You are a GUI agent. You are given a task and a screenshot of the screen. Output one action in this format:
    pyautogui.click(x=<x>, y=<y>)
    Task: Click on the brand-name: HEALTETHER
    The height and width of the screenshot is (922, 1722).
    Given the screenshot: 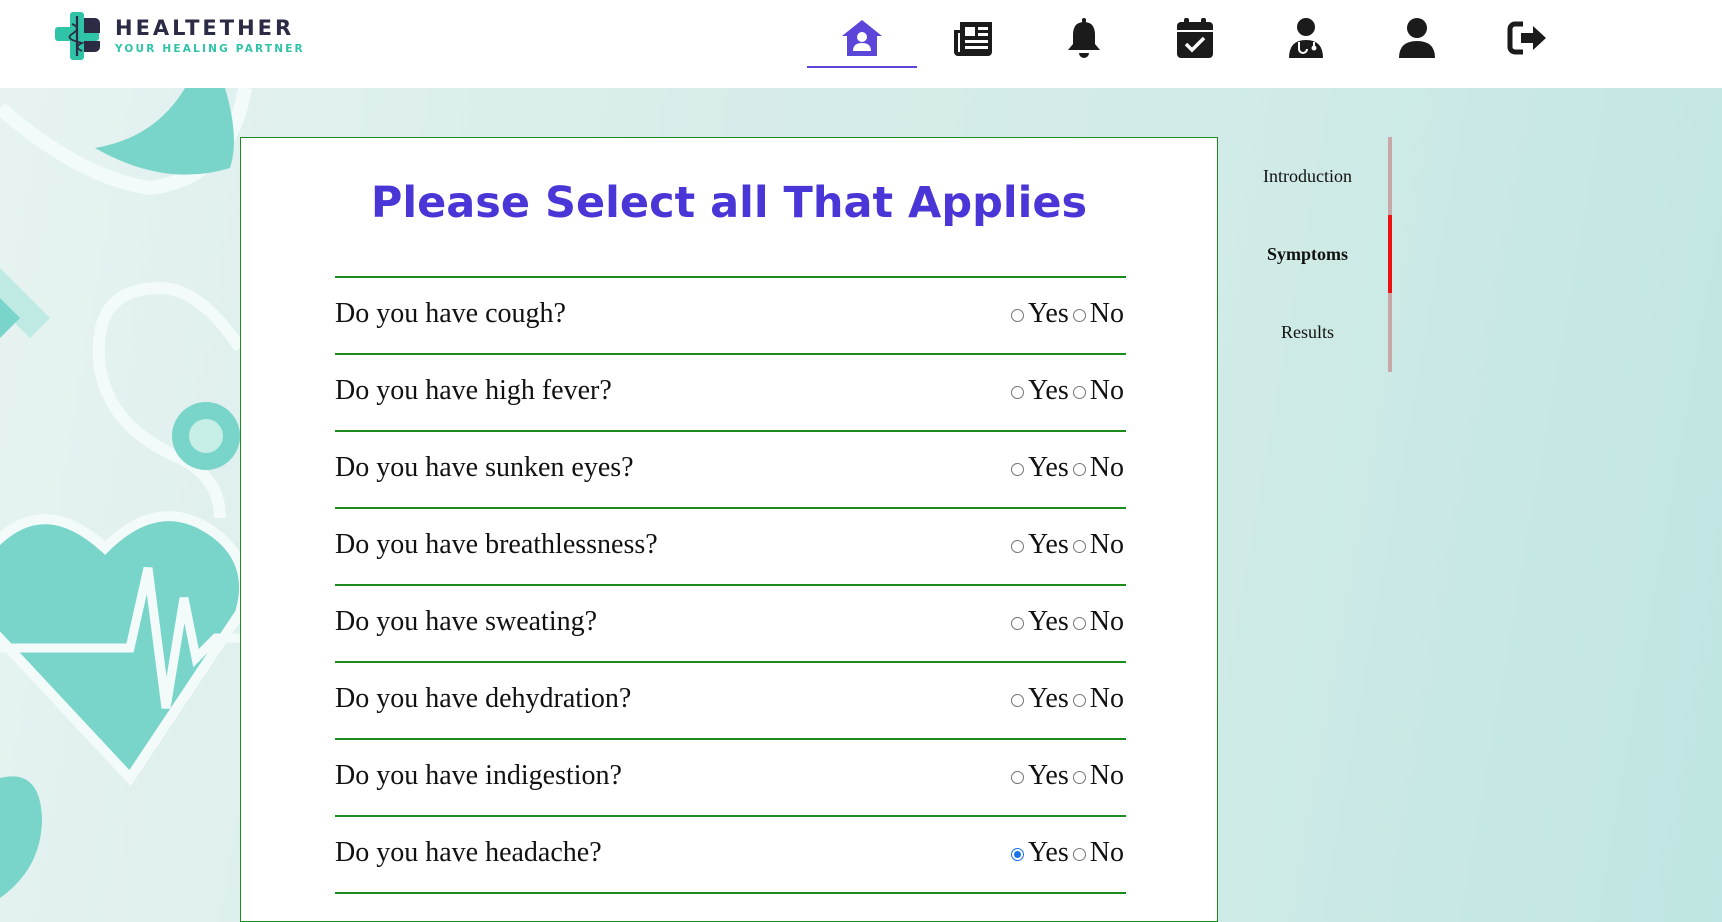 What is the action you would take?
    pyautogui.click(x=205, y=28)
    